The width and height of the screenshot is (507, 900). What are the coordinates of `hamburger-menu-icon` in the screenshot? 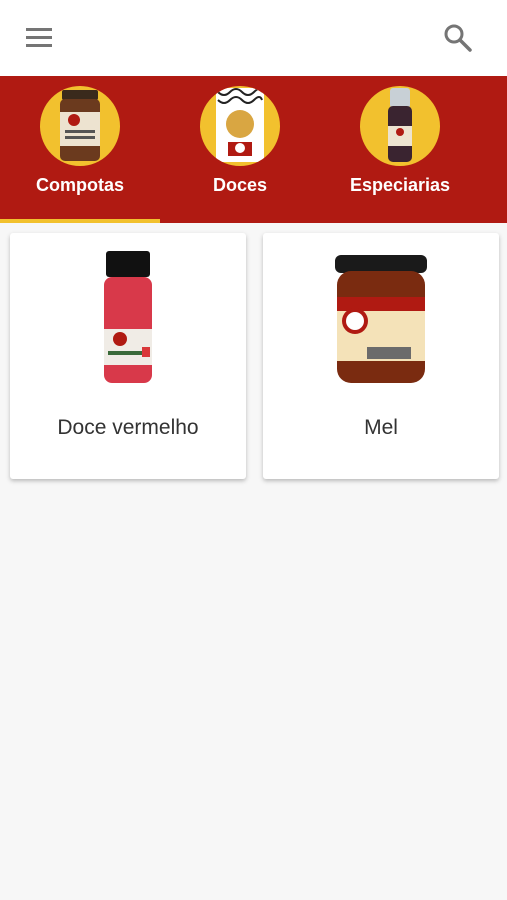 It's located at (39, 37).